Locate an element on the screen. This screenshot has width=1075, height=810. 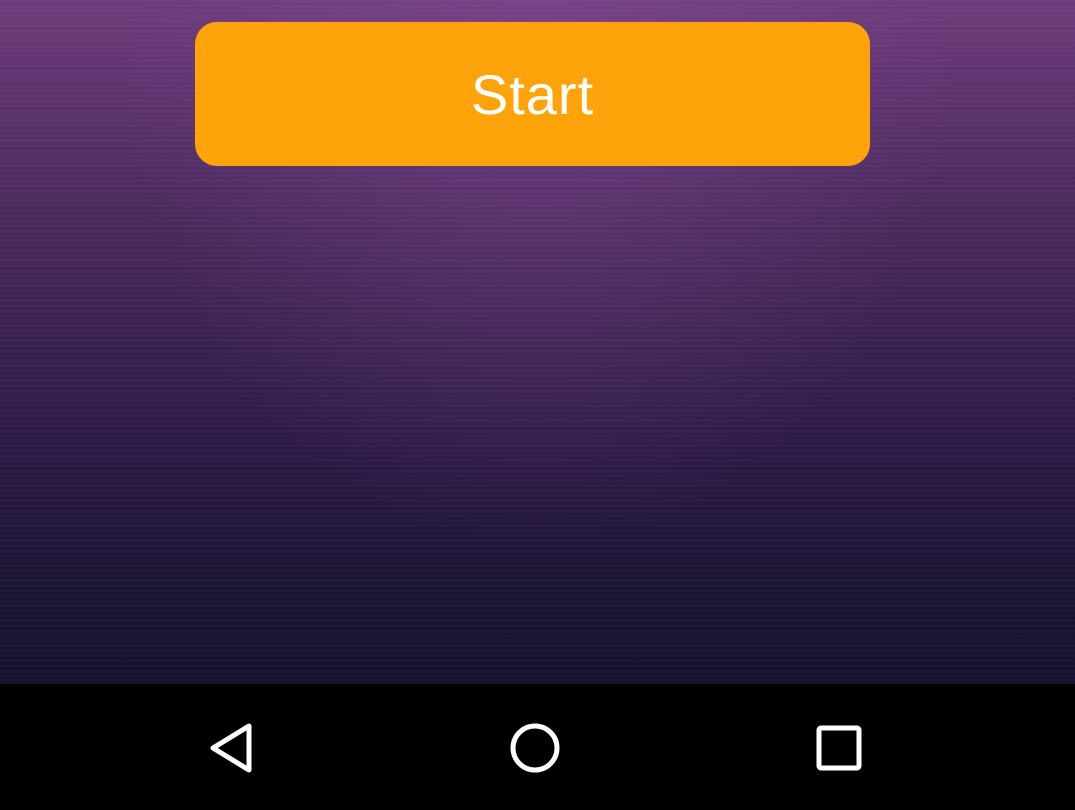
home-circle-icon is located at coordinates (535, 748).